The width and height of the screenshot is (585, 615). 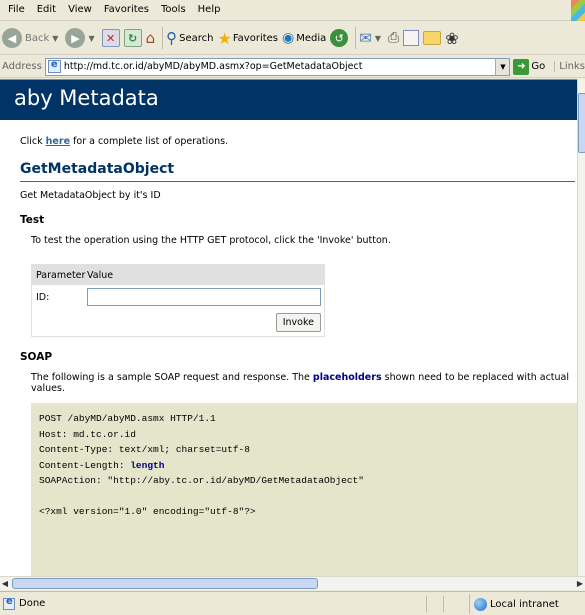 I want to click on mail-icon: ✉, so click(x=365, y=38).